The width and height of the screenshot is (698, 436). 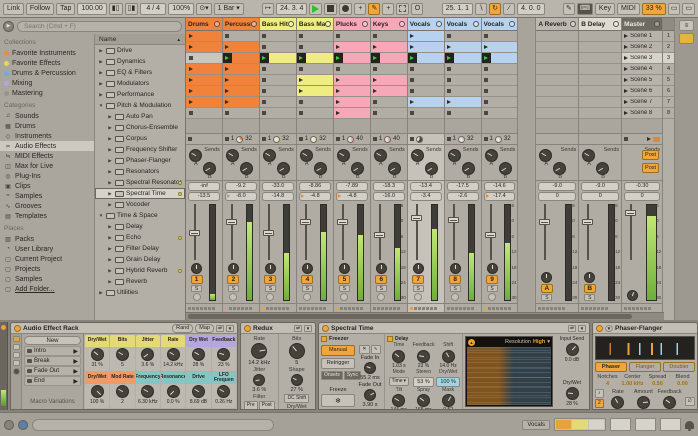 What do you see at coordinates (374, 8) in the screenshot?
I see `draw-mode-button: ✎` at bounding box center [374, 8].